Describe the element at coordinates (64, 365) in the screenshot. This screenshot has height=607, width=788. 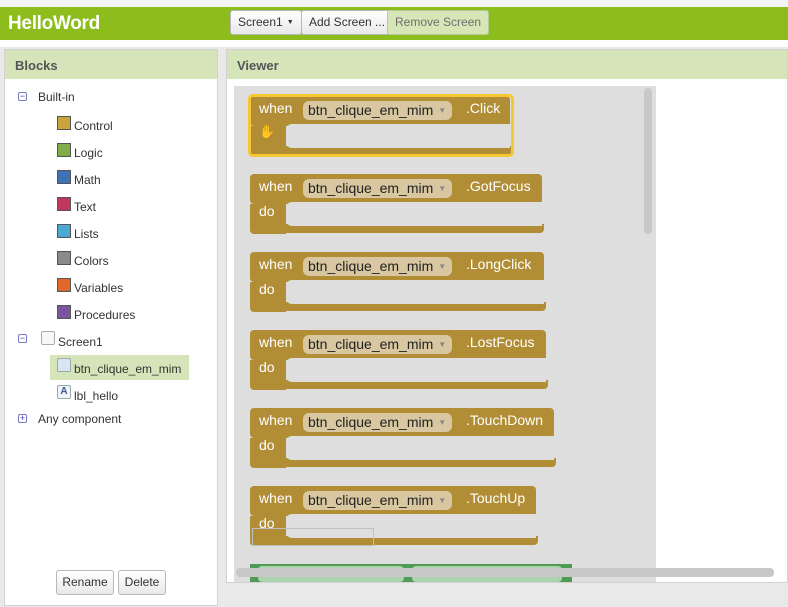
I see `button-icon` at that location.